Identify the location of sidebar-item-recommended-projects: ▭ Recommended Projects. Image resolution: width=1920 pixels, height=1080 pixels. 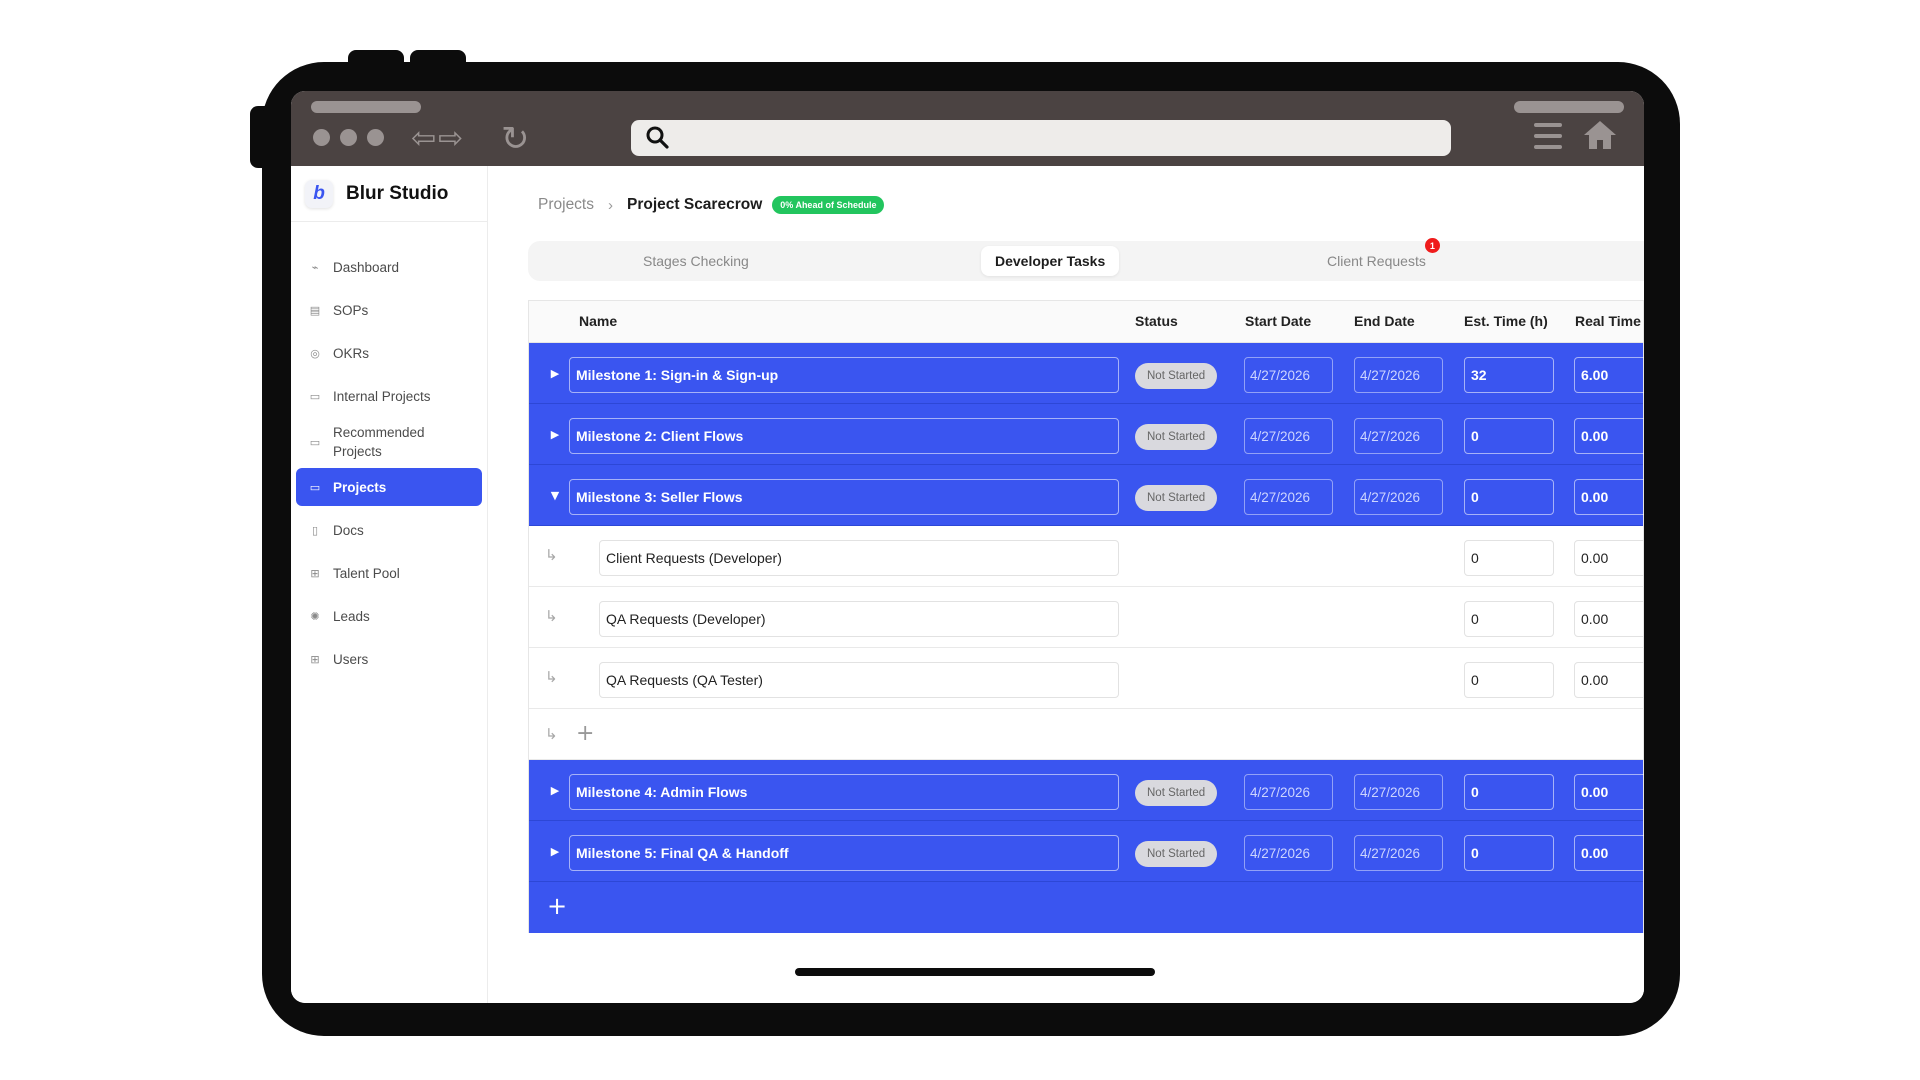
(389, 442).